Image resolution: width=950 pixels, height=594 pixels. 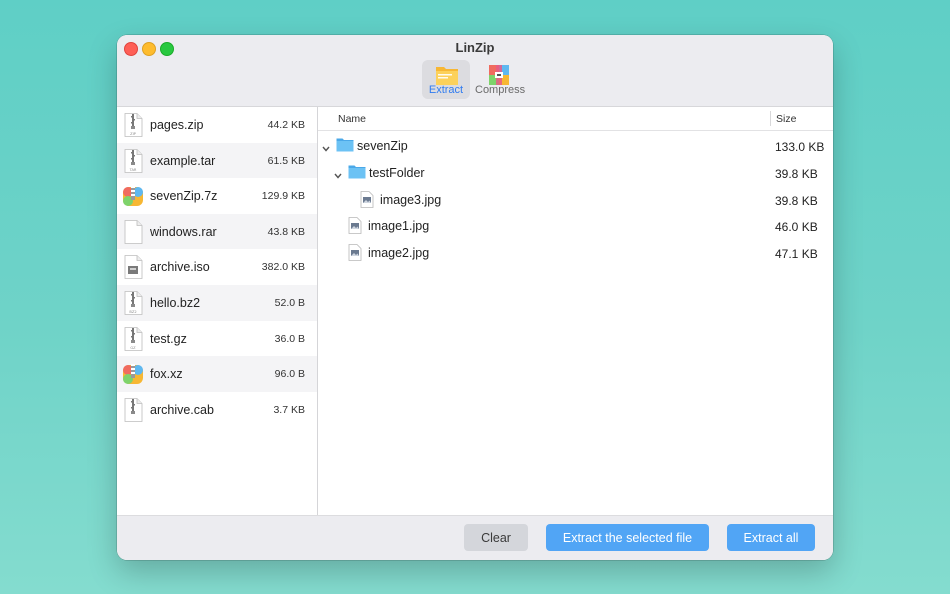 I want to click on table-row: image2.jpg 47.1 KB, so click(x=575, y=253).